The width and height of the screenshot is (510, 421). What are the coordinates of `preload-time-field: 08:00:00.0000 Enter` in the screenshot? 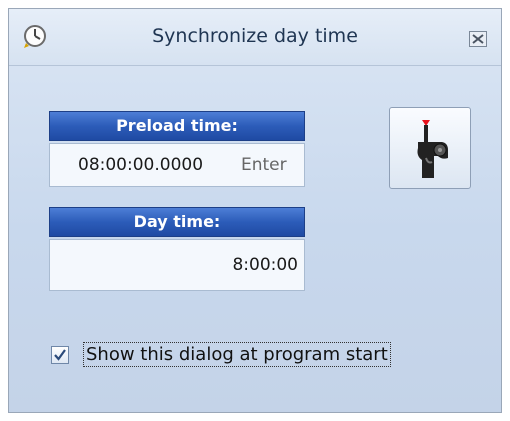 It's located at (177, 165).